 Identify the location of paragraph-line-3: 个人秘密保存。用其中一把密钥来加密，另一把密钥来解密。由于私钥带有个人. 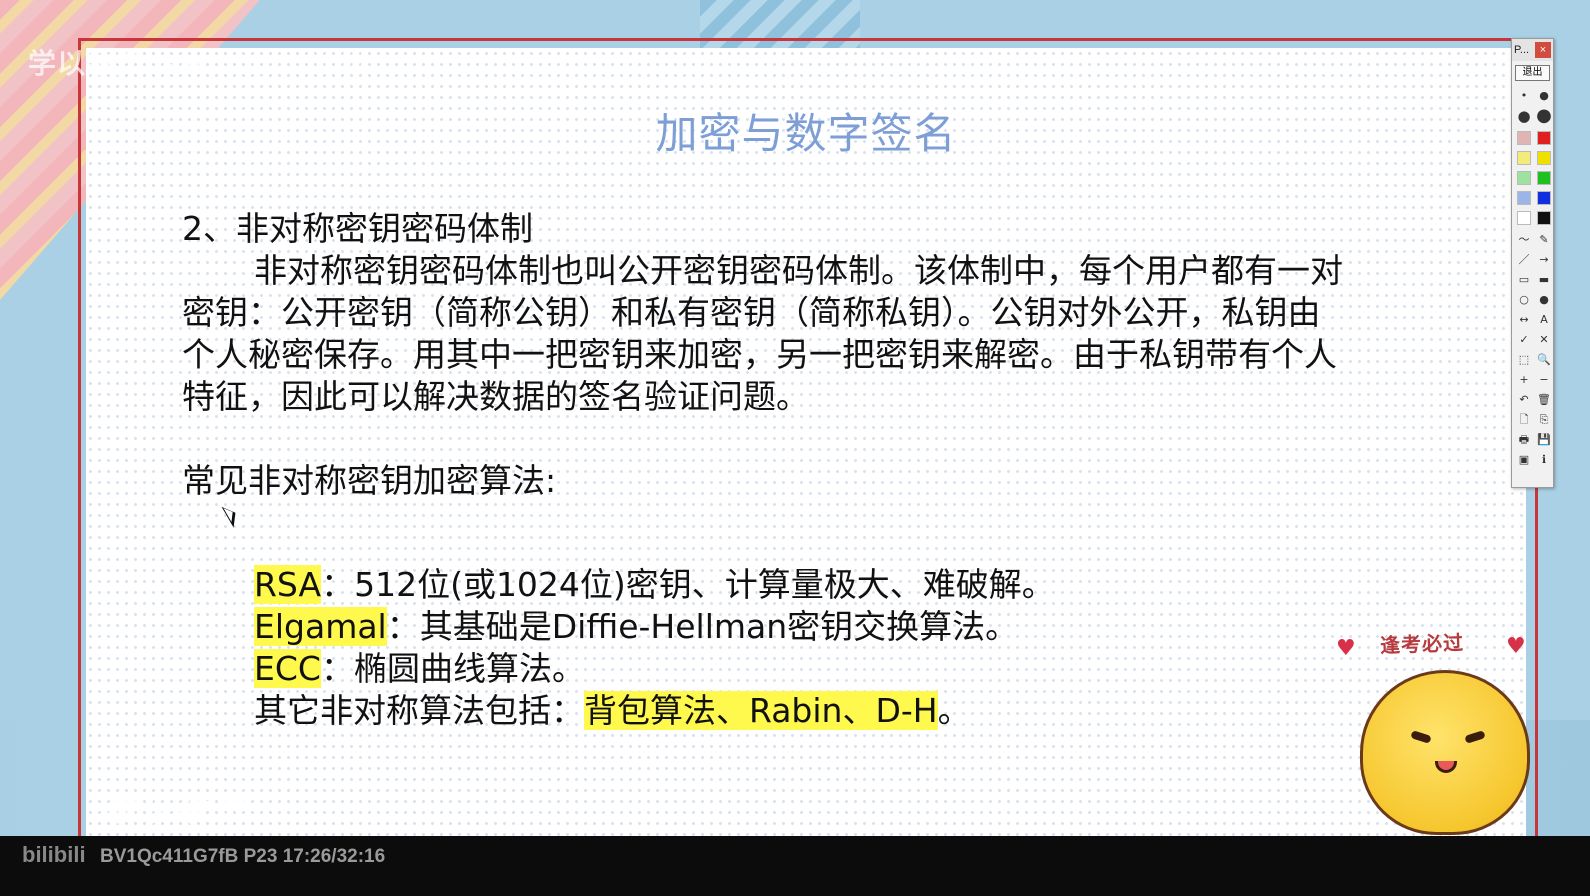
(759, 354).